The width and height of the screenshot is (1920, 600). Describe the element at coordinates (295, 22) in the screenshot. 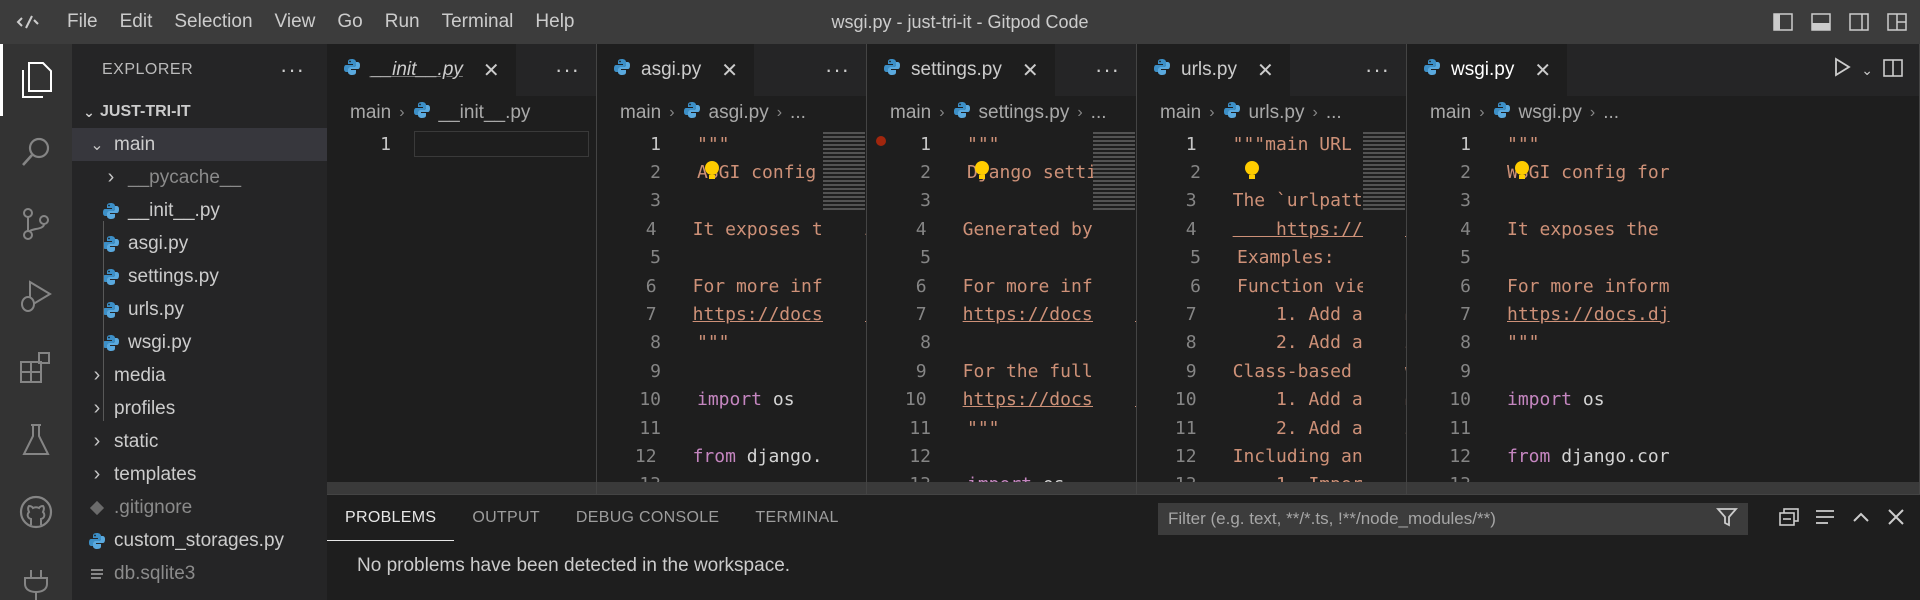

I see `menu-view: View` at that location.